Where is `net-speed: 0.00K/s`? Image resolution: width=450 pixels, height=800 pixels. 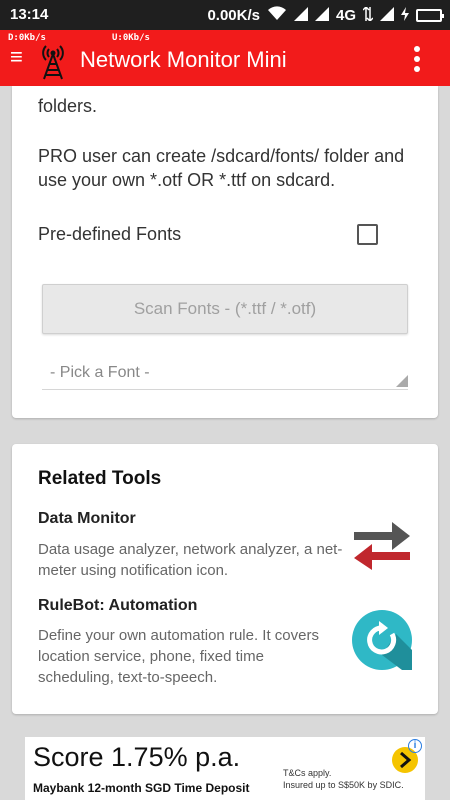 net-speed: 0.00K/s is located at coordinates (233, 15).